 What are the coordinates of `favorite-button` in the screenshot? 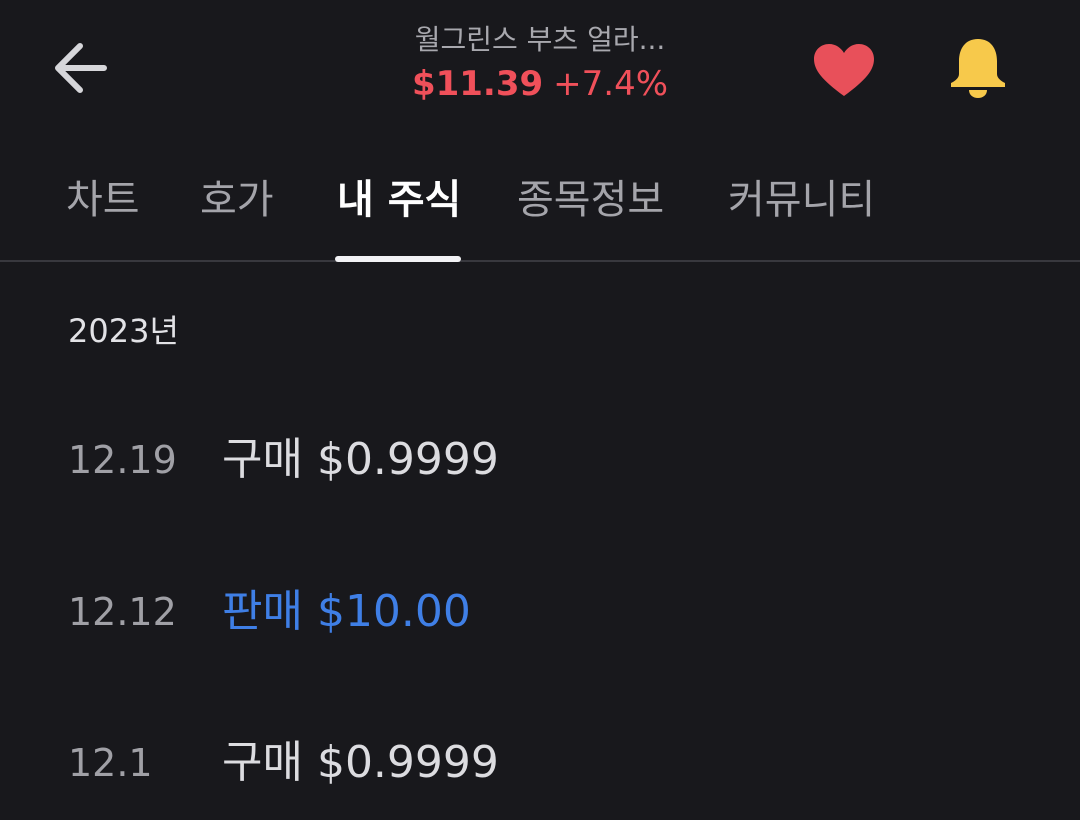 It's located at (844, 70).